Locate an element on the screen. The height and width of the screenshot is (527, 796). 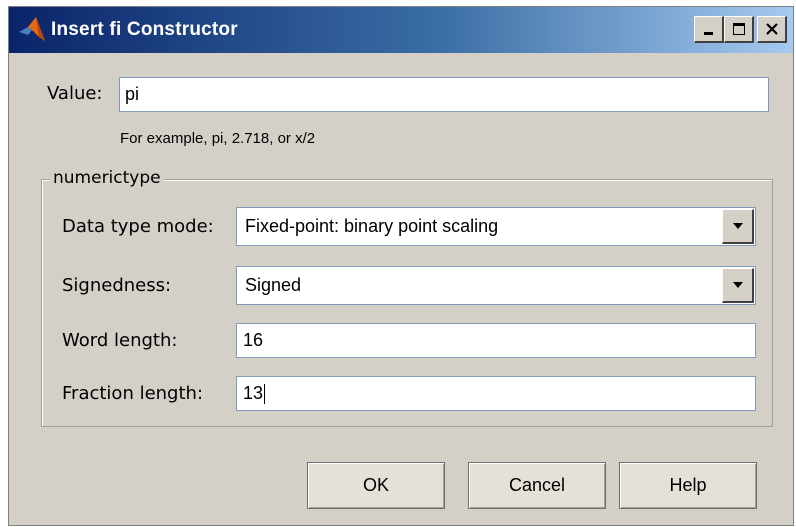
fraction-length-label: Fraction length: is located at coordinates (133, 393).